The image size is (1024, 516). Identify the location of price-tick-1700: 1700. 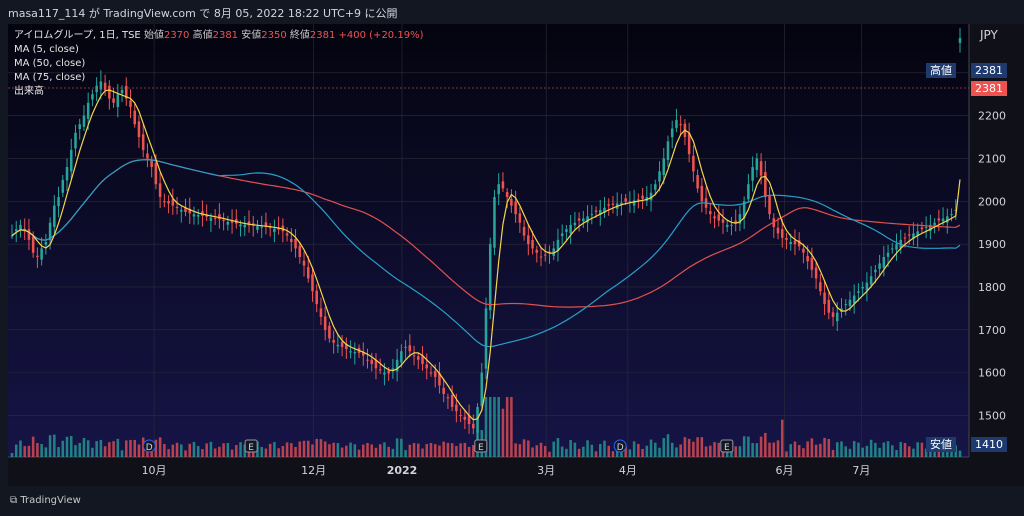
(992, 330).